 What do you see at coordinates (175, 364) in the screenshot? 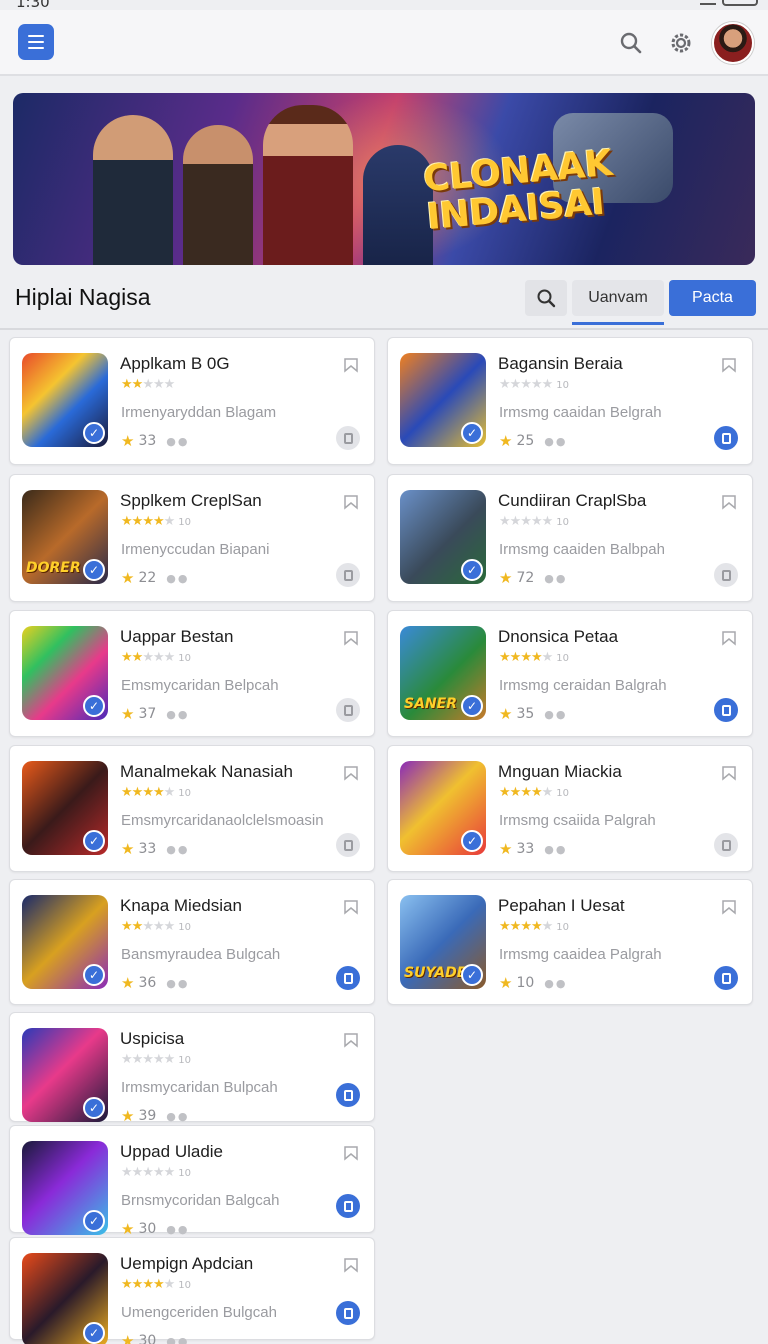
I see `app-title: Applkam B 0G` at bounding box center [175, 364].